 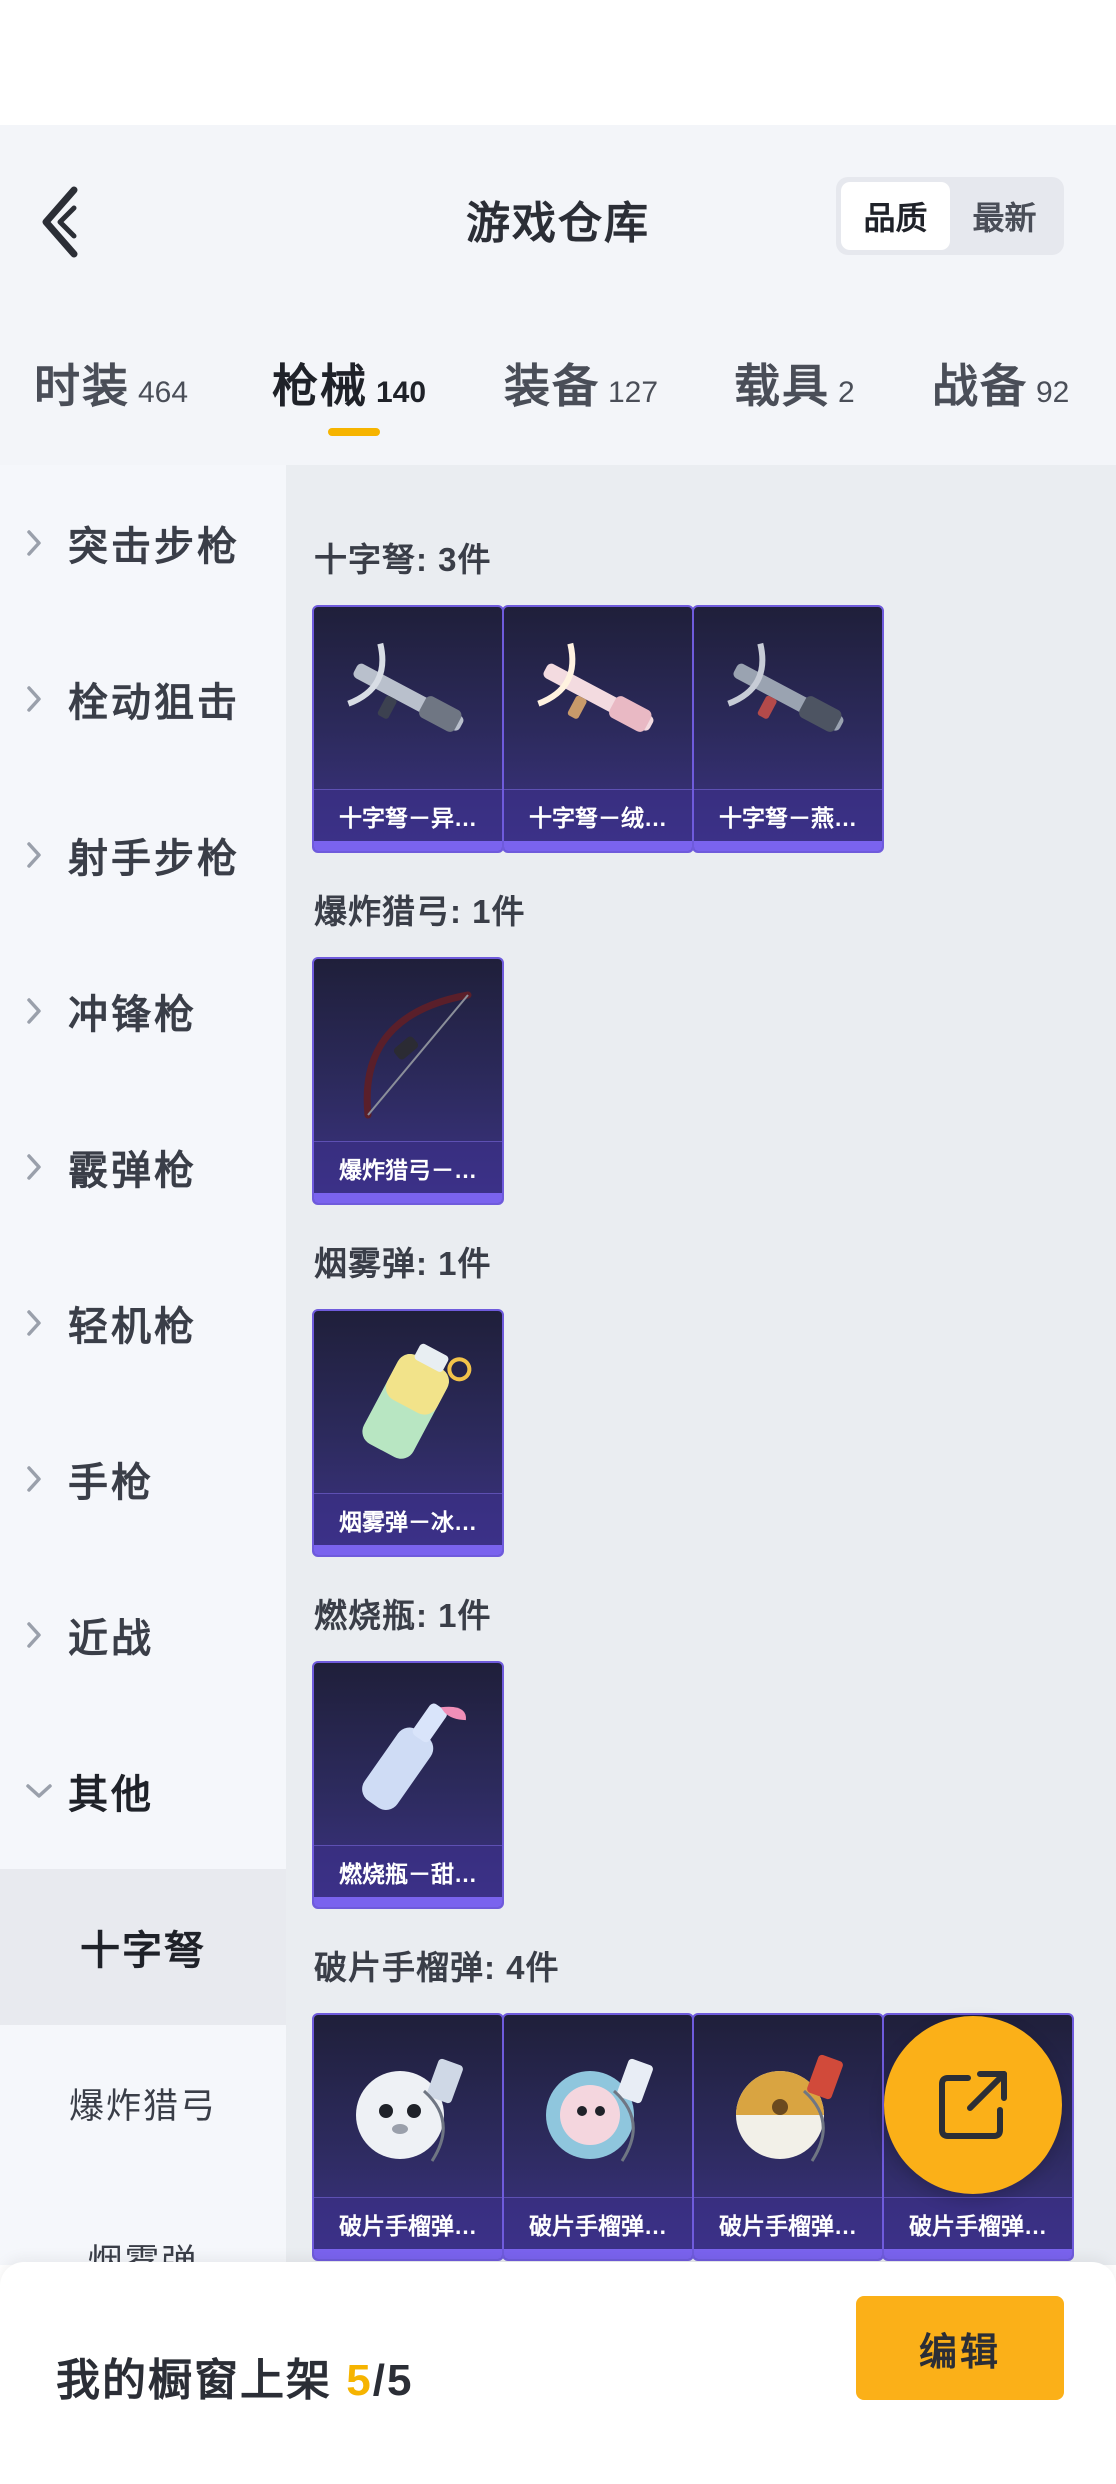 I want to click on sidebar-item-shotgun: 霰弹枪, so click(x=143, y=1167).